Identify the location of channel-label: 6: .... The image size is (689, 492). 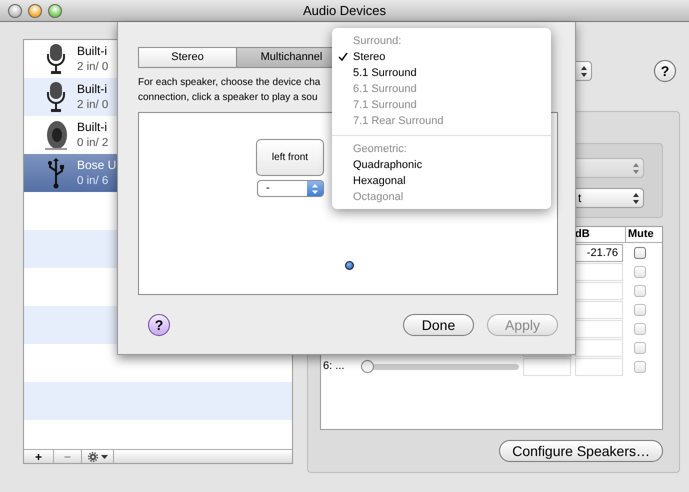
(334, 366).